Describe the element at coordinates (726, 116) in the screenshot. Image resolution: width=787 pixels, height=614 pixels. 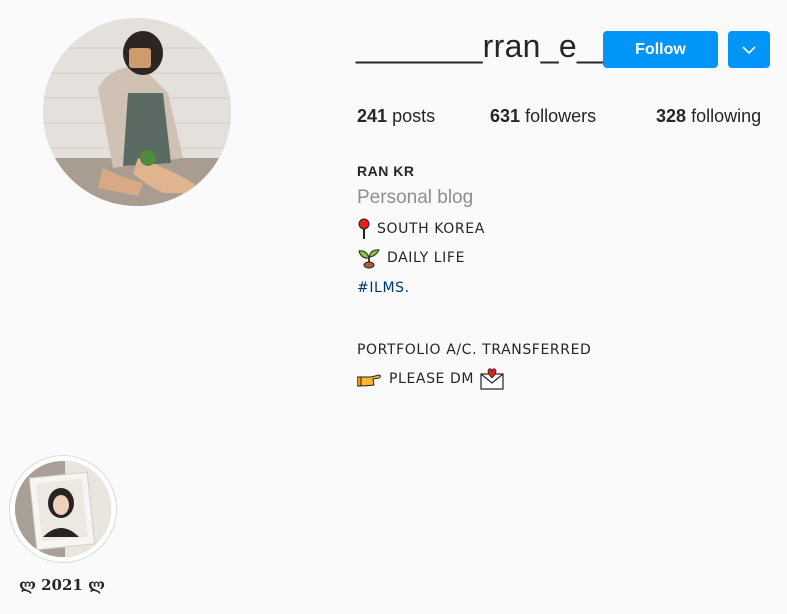
I see `following-count-label: following` at that location.